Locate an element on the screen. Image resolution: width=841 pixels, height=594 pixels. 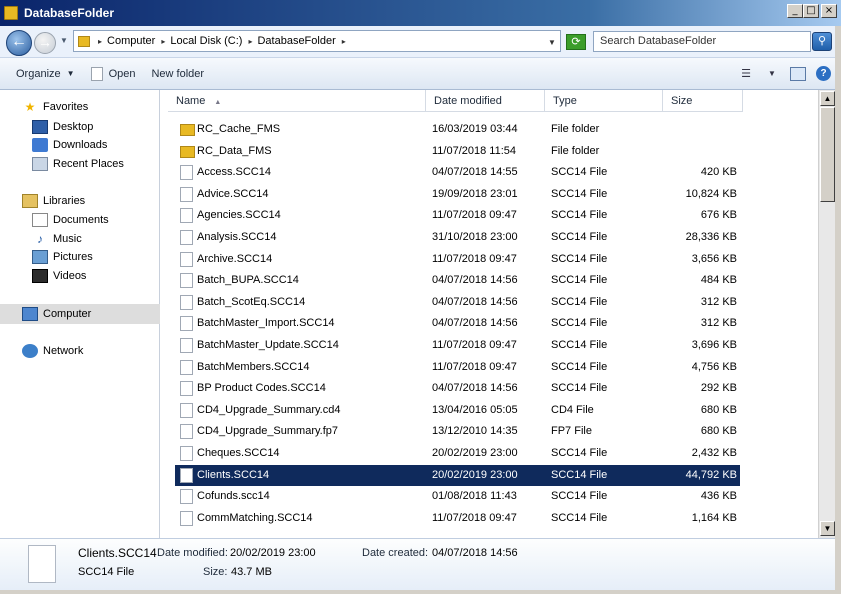
nav-computer-label: Computer is located at coordinates (67, 314).